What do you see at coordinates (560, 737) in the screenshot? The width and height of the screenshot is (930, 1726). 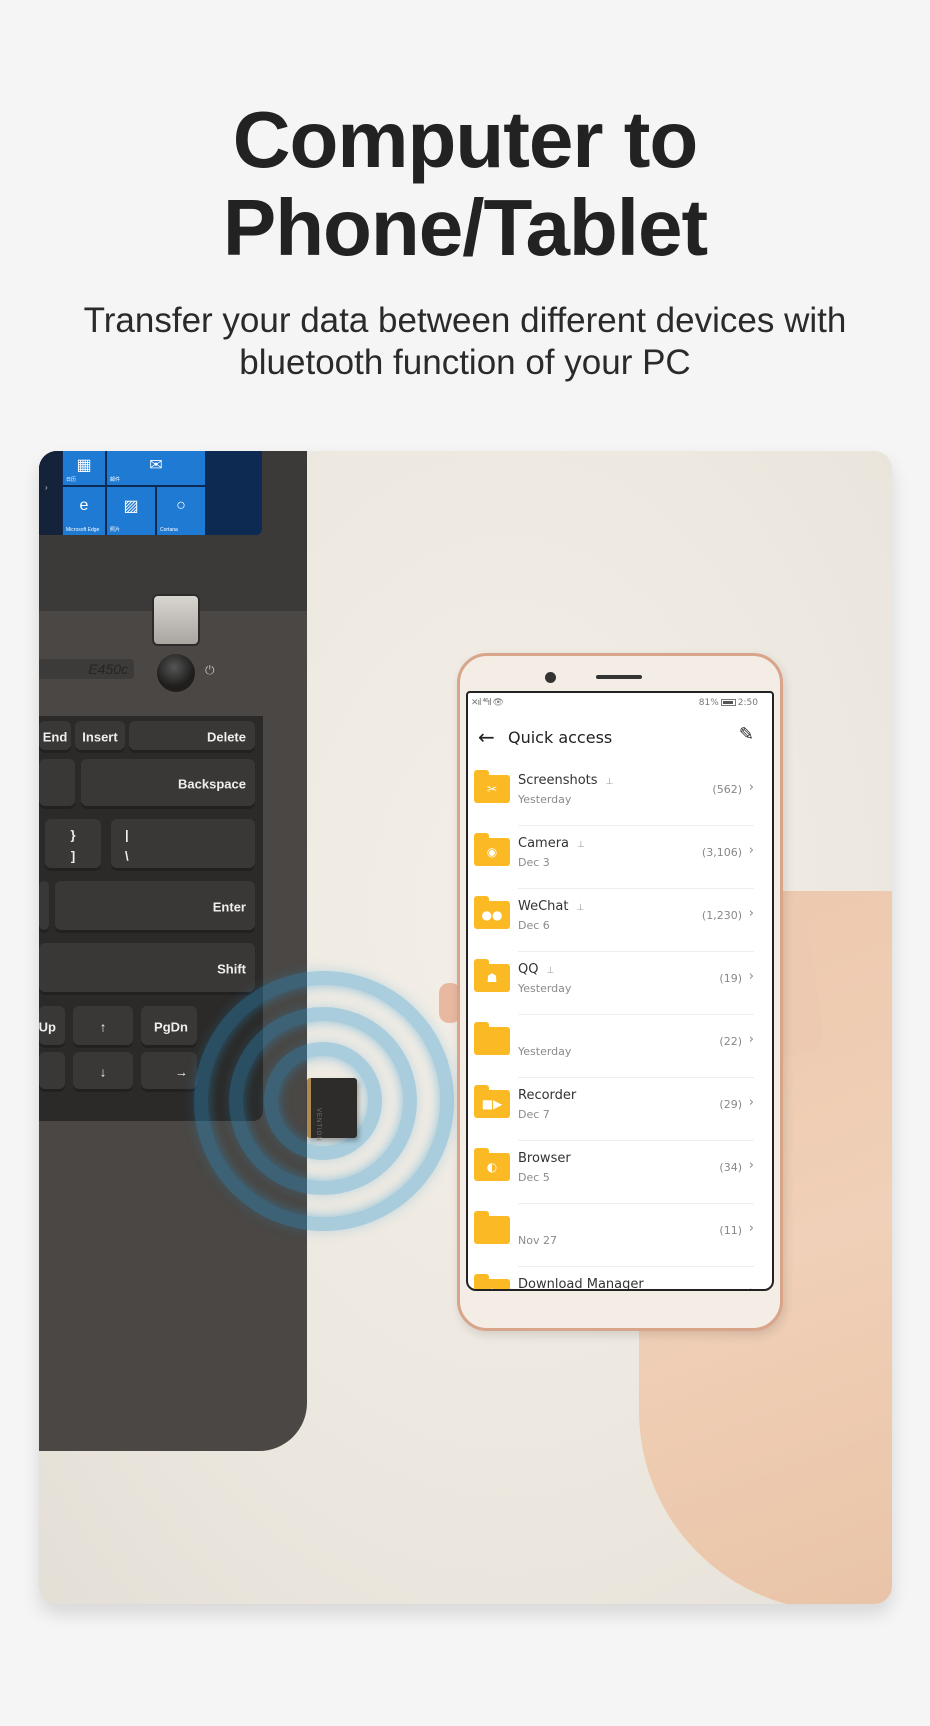 I see `screen-title: Quick access` at bounding box center [560, 737].